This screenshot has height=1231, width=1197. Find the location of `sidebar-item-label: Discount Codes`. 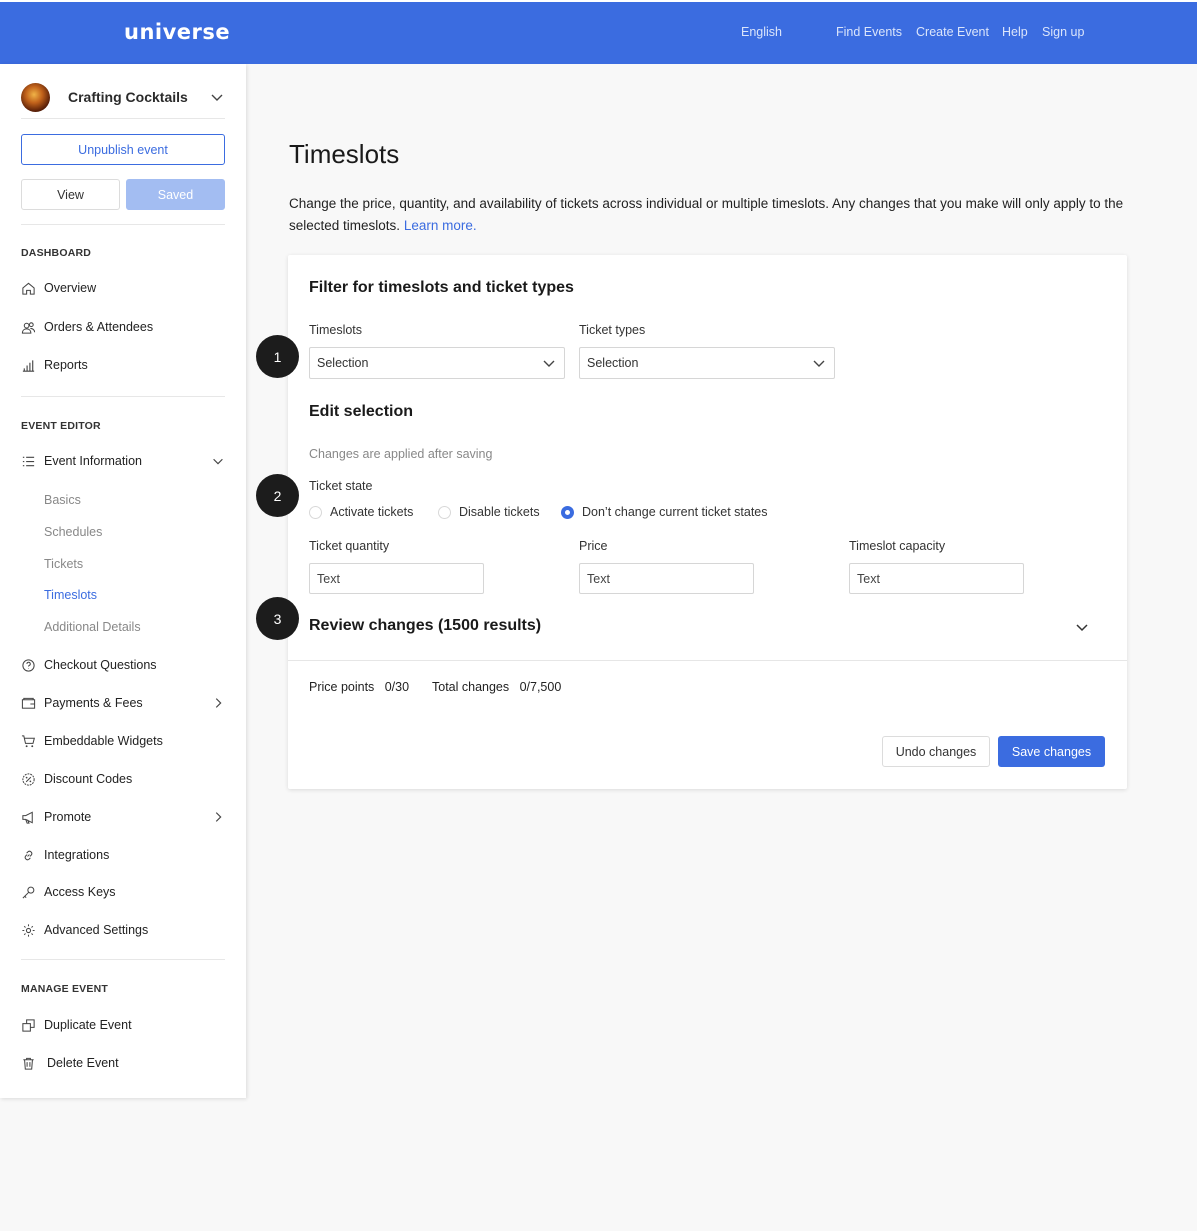

sidebar-item-label: Discount Codes is located at coordinates (88, 779).